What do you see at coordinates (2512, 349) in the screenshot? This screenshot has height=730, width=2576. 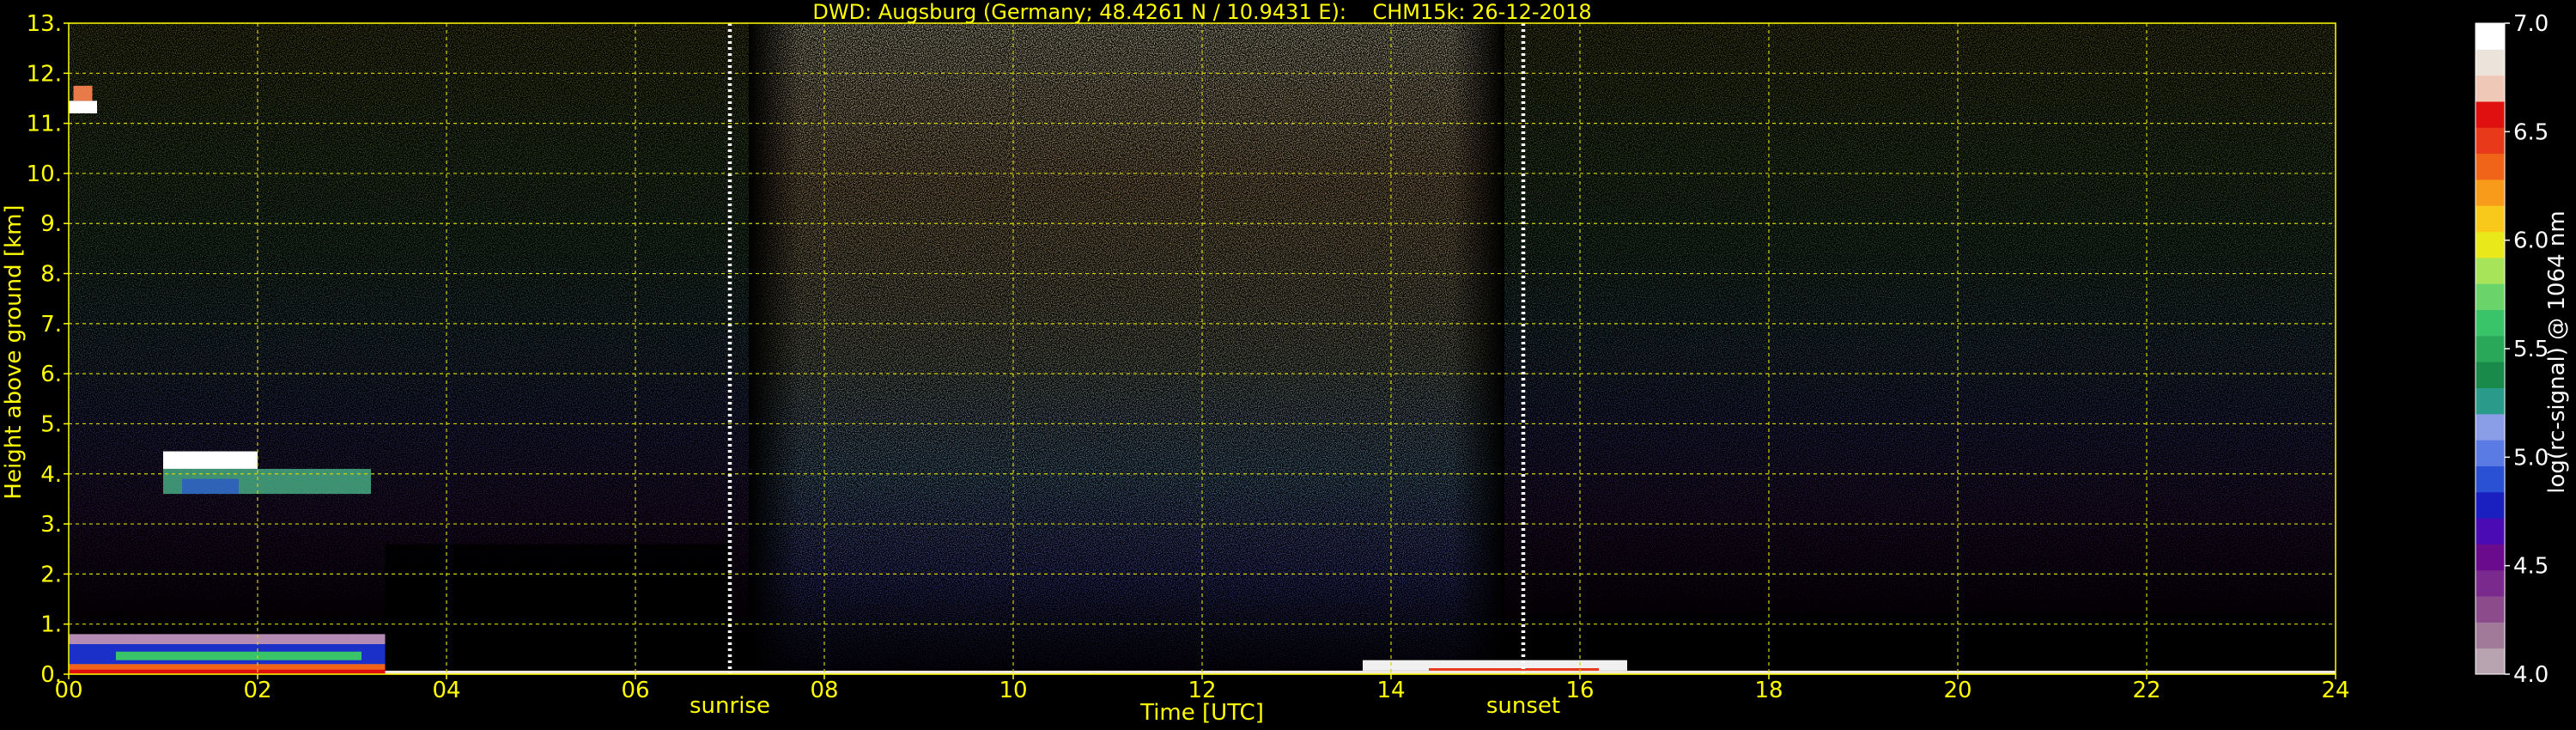 I see `colorbar: 4.04.55.05.56.06.57.0` at bounding box center [2512, 349].